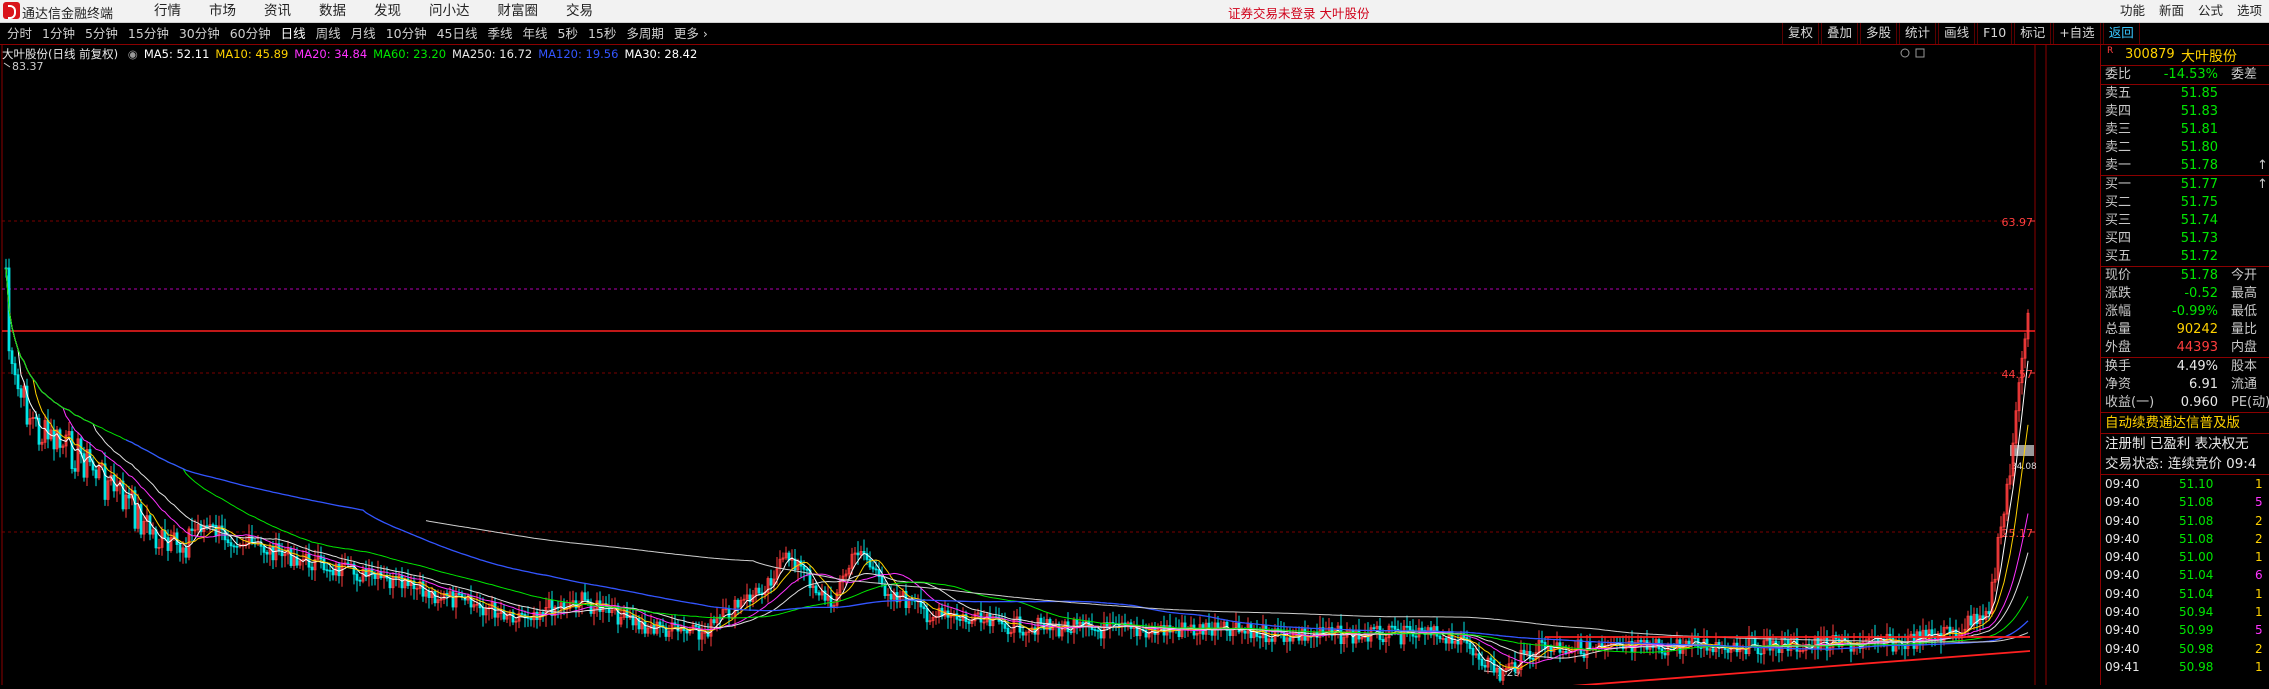  I want to click on maximize-icon, so click(1920, 53).